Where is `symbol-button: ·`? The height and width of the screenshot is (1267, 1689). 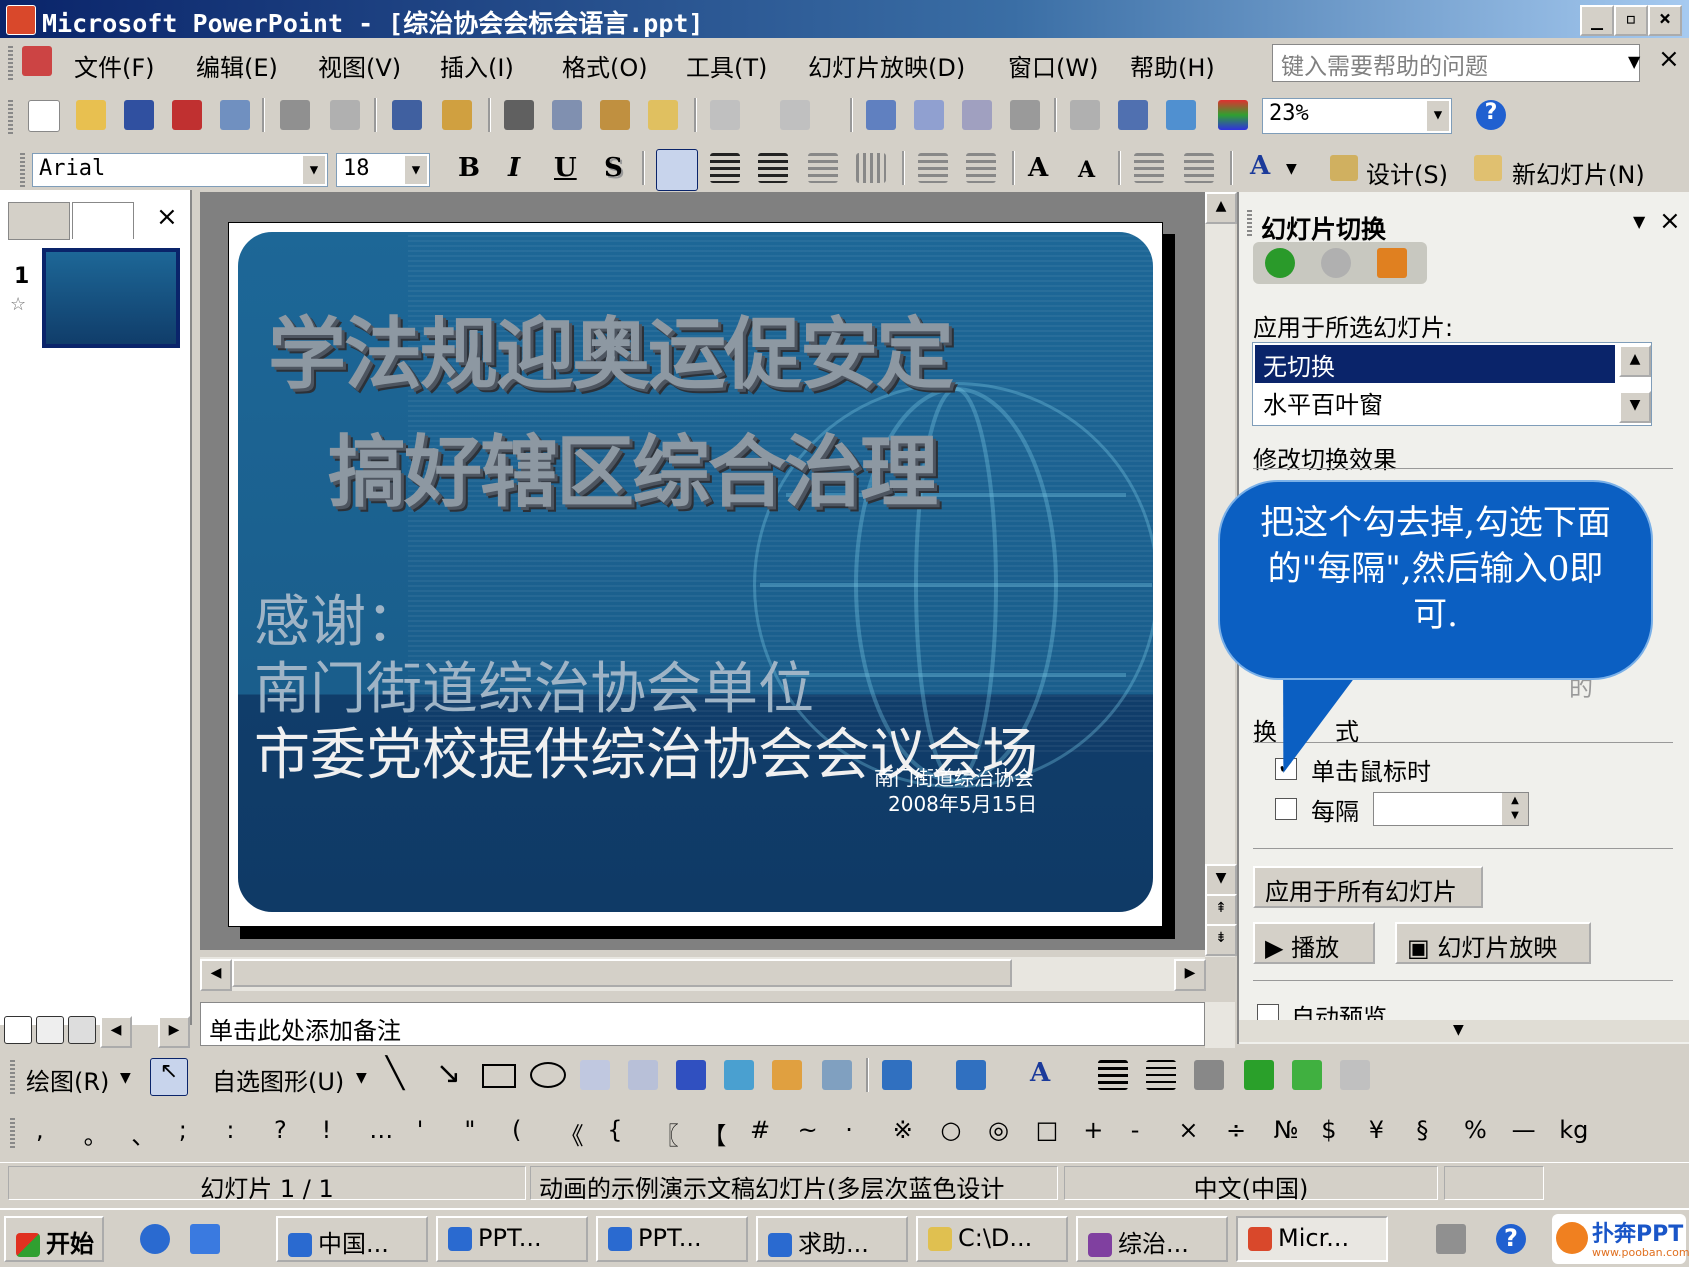 symbol-button: · is located at coordinates (849, 1130).